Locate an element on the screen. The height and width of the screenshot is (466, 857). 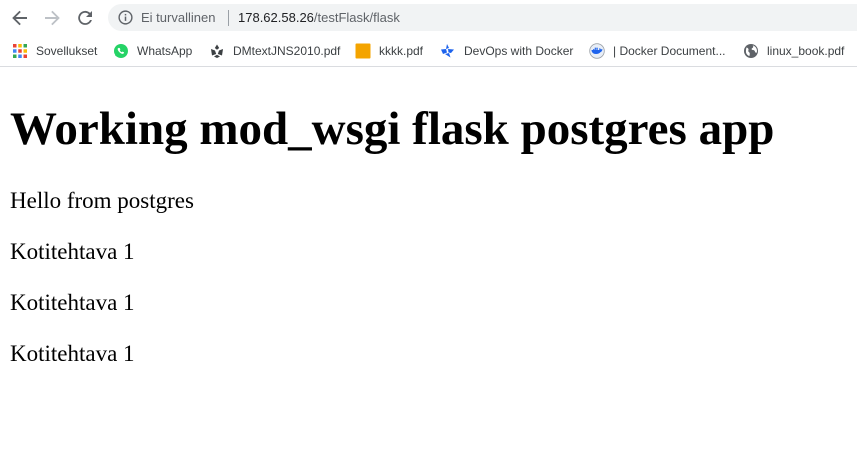
bookmark-label: DevOps with Docker is located at coordinates (519, 51).